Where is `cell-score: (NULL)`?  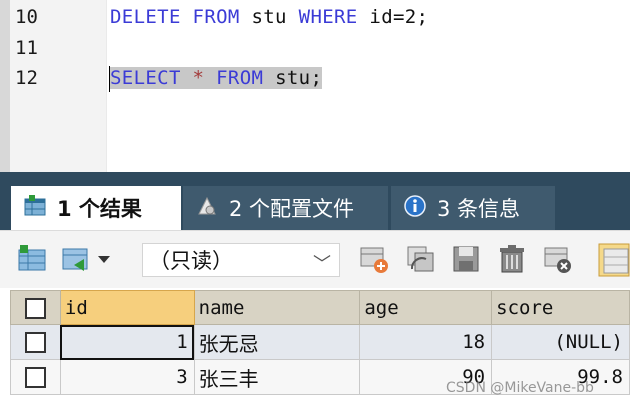 cell-score: (NULL) is located at coordinates (560, 342).